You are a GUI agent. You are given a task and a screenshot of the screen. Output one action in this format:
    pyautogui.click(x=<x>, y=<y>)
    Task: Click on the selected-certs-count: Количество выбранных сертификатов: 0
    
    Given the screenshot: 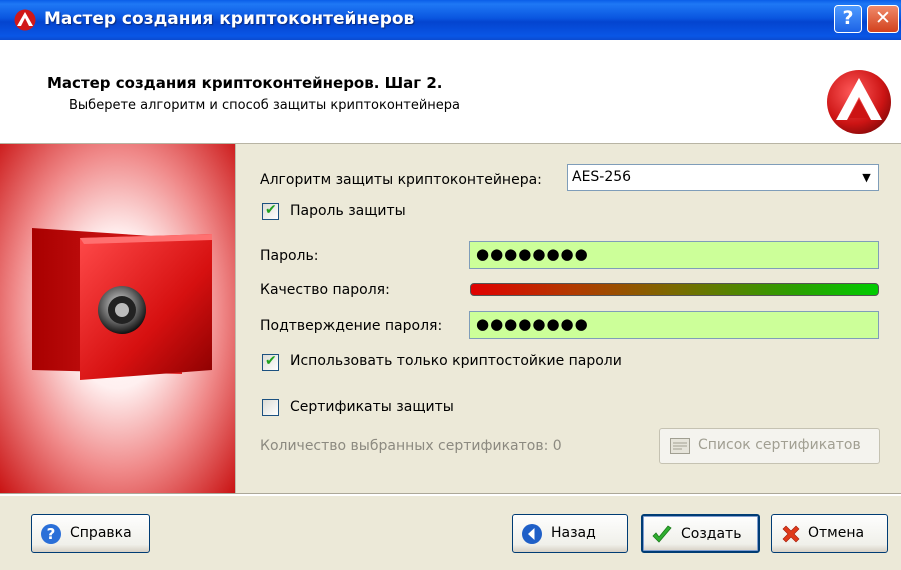 What is the action you would take?
    pyautogui.click(x=411, y=446)
    